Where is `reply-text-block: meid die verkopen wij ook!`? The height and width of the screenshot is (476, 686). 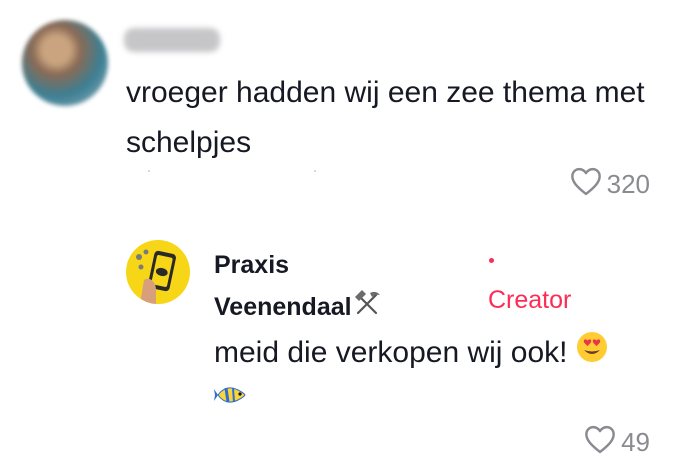 reply-text-block: meid die verkopen wij ook! is located at coordinates (429, 377).